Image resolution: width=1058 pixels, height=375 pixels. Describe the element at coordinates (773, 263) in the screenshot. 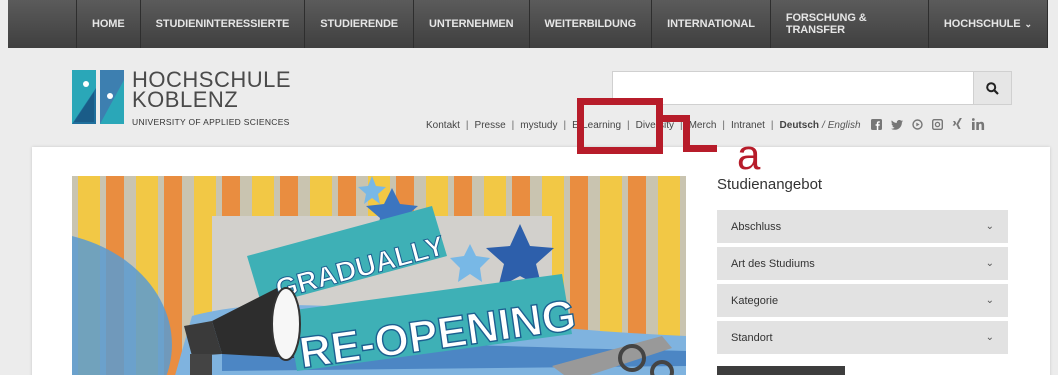

I see `dropdown-label: Art des Studiums` at that location.